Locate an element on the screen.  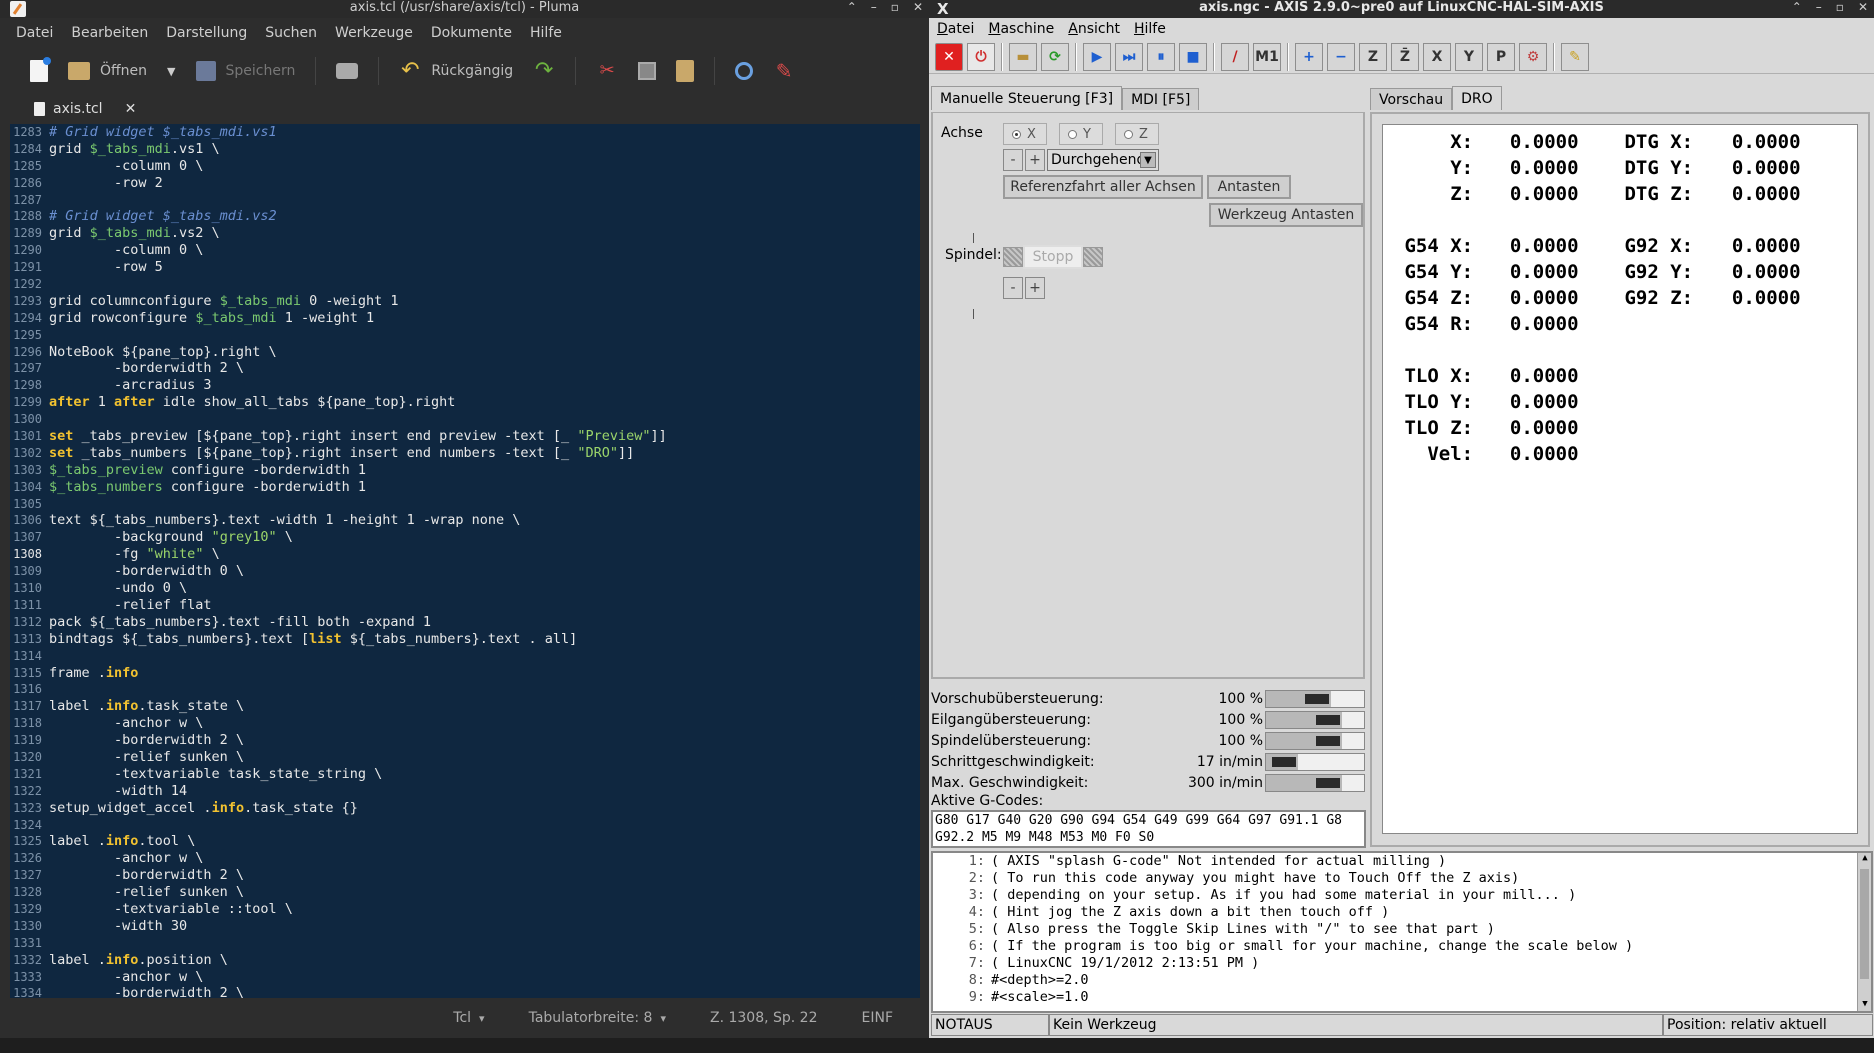
code-line: 1332 label .info.position \ is located at coordinates (465, 960).